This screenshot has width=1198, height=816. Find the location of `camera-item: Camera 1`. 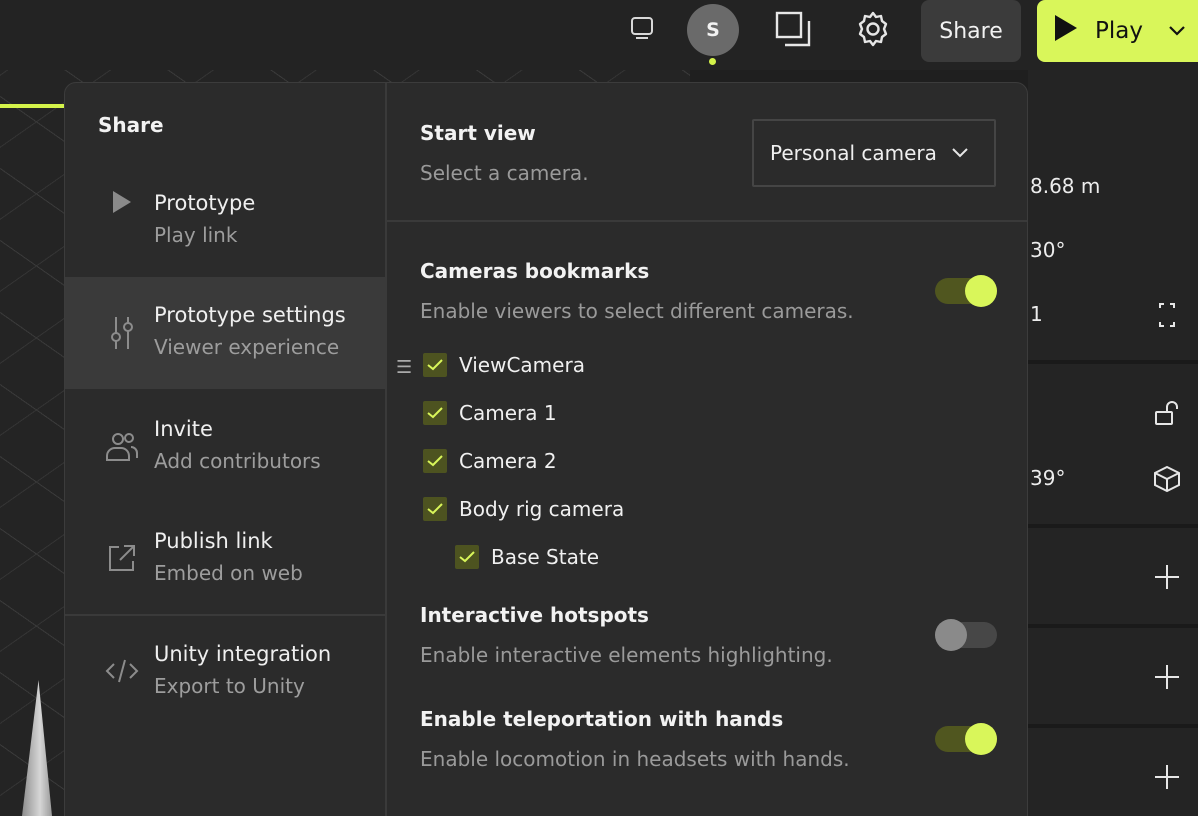

camera-item: Camera 1 is located at coordinates (490, 413).